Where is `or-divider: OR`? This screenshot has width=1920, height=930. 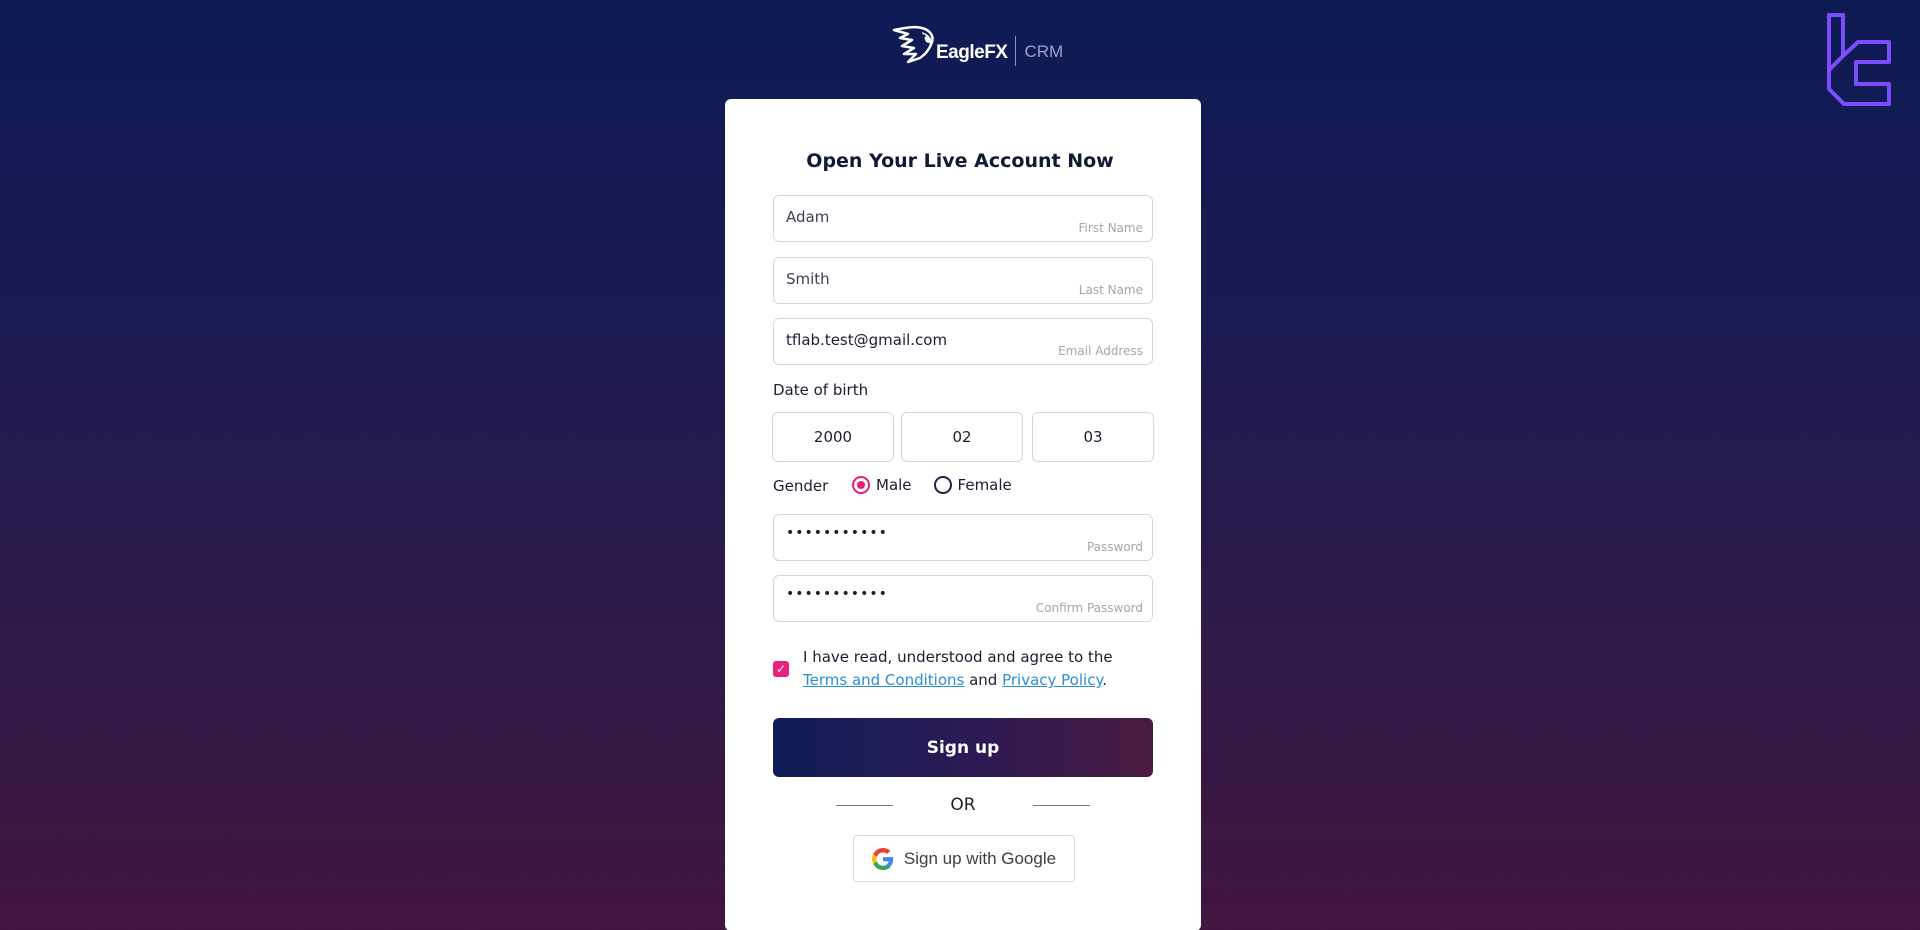 or-divider: OR is located at coordinates (963, 805).